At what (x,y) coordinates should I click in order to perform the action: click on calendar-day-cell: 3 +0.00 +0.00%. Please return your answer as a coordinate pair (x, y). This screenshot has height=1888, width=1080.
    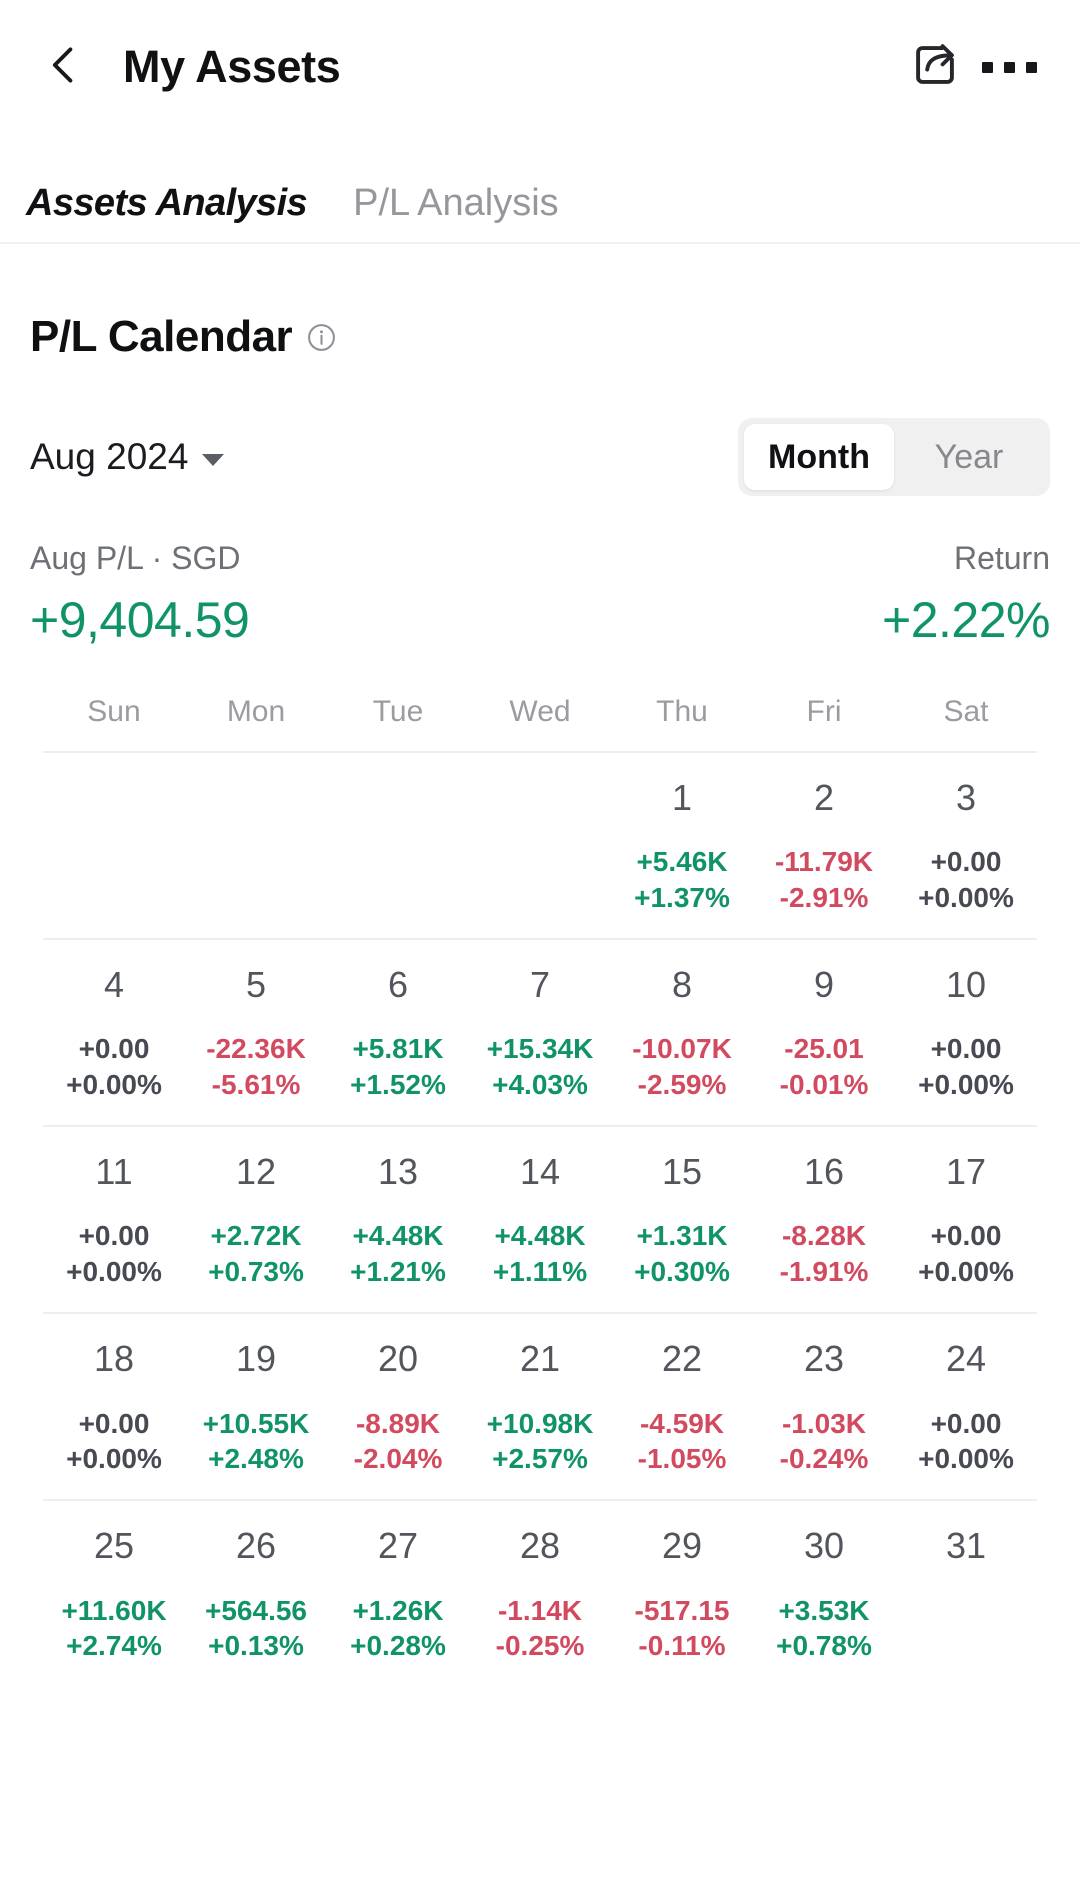
    Looking at the image, I should click on (966, 846).